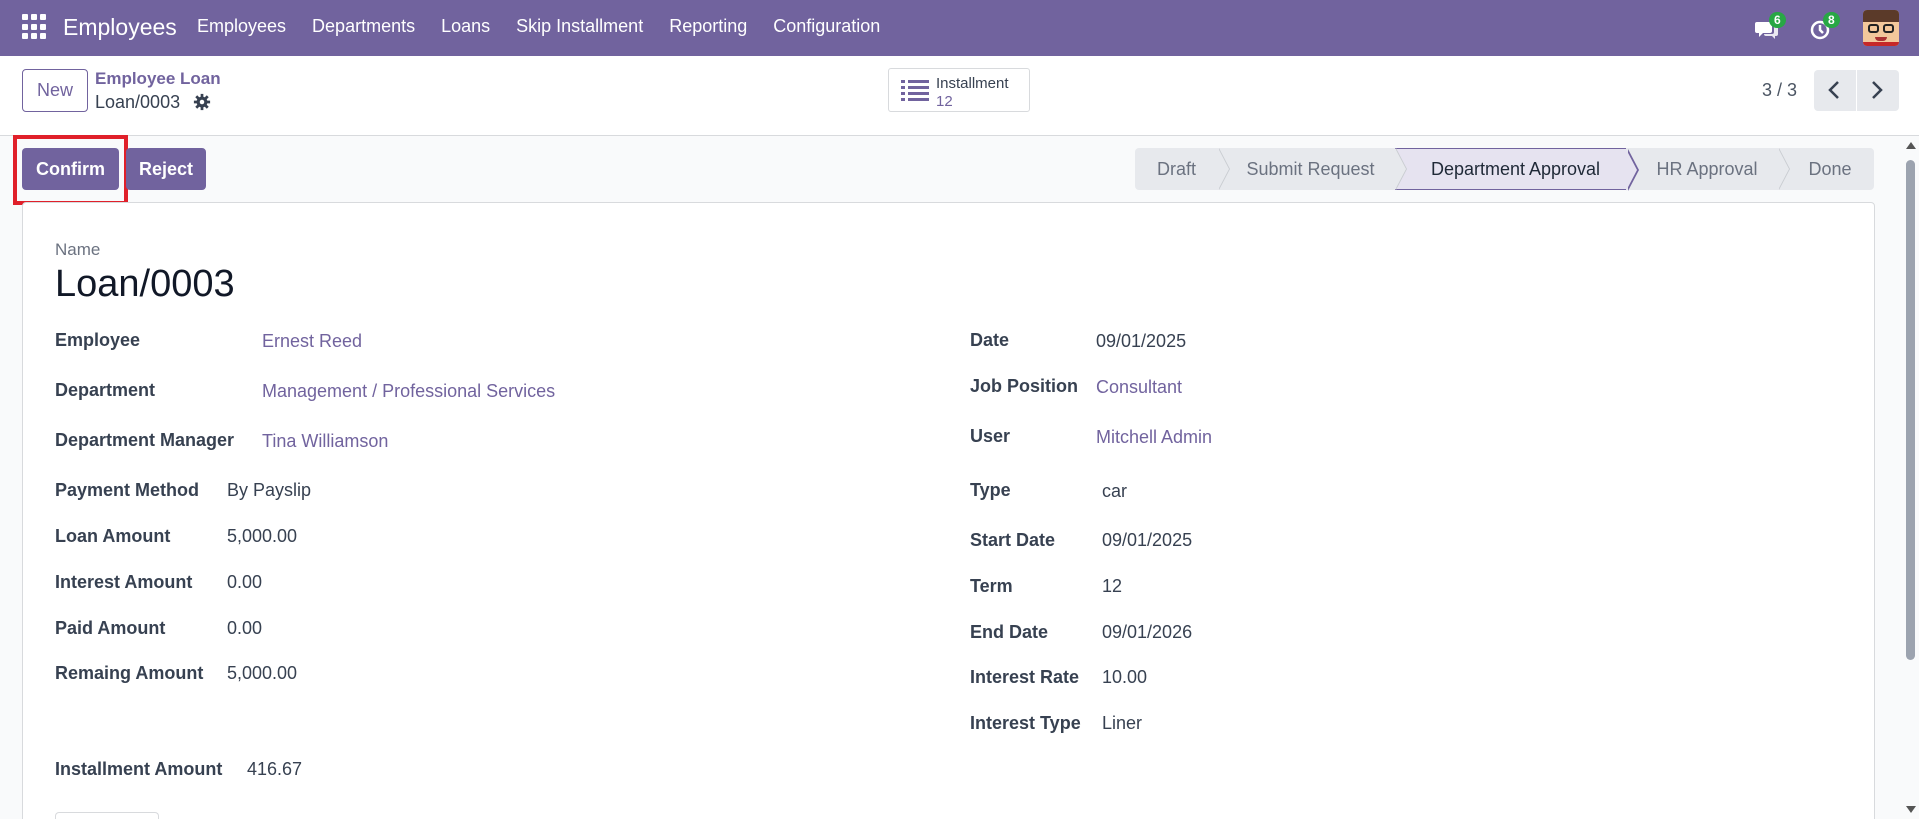 This screenshot has height=819, width=1919. I want to click on interest-rate-field: 10.00, so click(1124, 677).